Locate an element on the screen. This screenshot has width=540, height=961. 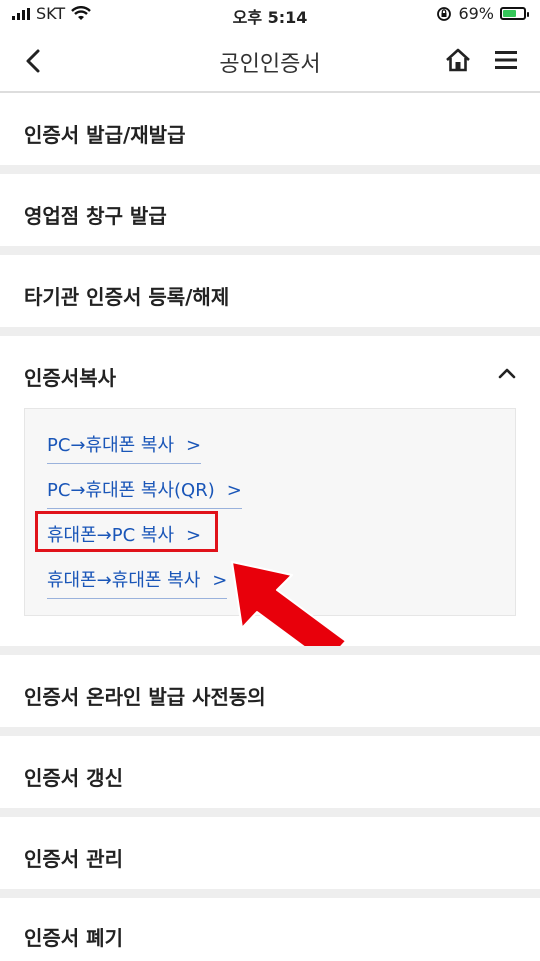
menu-item-manage: 인증서 관리 is located at coordinates (270, 853).